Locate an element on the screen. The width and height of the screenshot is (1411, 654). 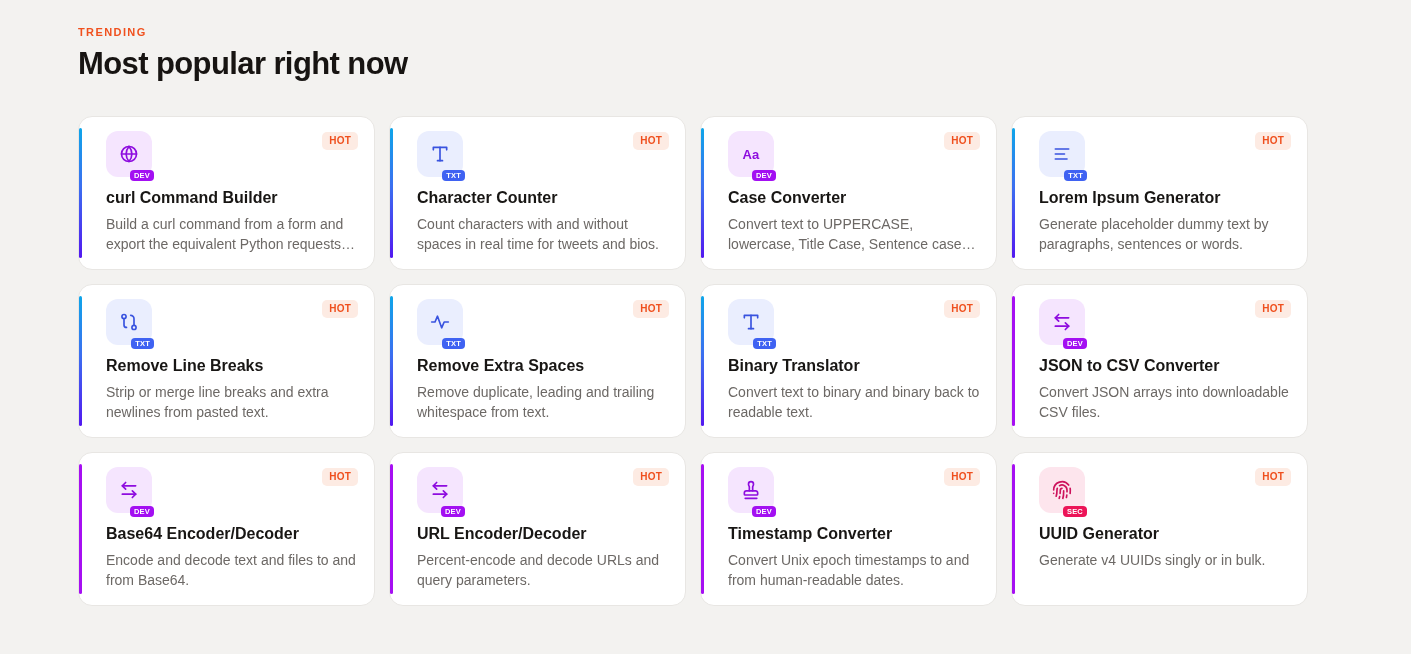
tool-title: Base64 Encoder/Decoder is located at coordinates (203, 534).